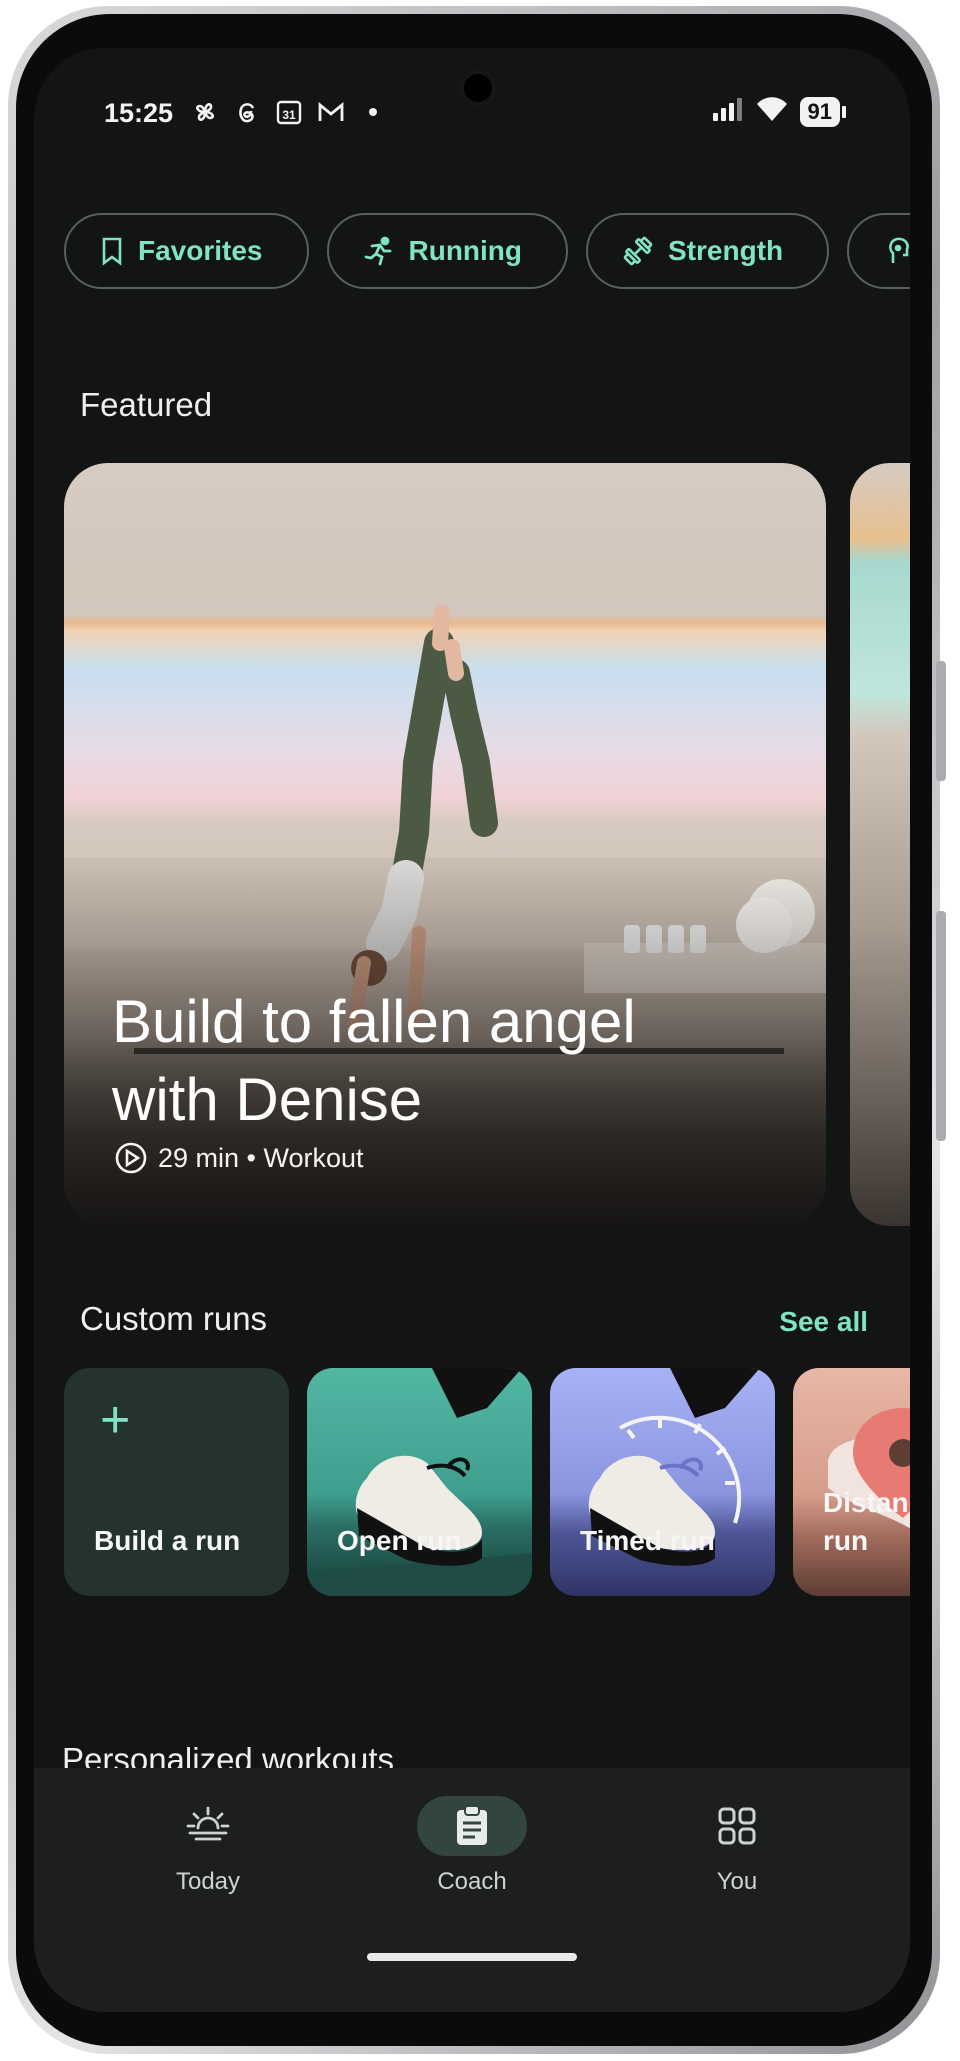 The image size is (960, 2061). Describe the element at coordinates (823, 1322) in the screenshot. I see `see-all-link: See all` at that location.